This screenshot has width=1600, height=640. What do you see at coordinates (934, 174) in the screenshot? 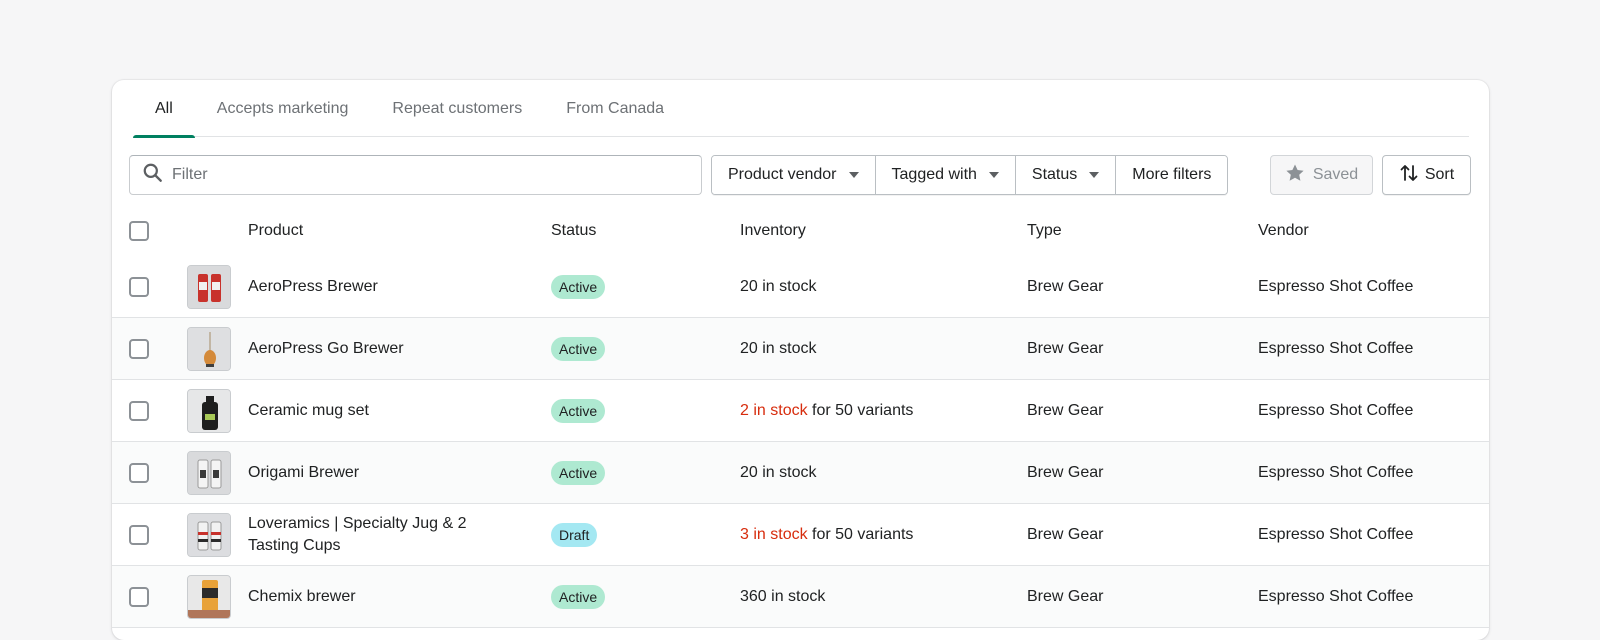
I see `tagged-with-label: Tagged with` at bounding box center [934, 174].